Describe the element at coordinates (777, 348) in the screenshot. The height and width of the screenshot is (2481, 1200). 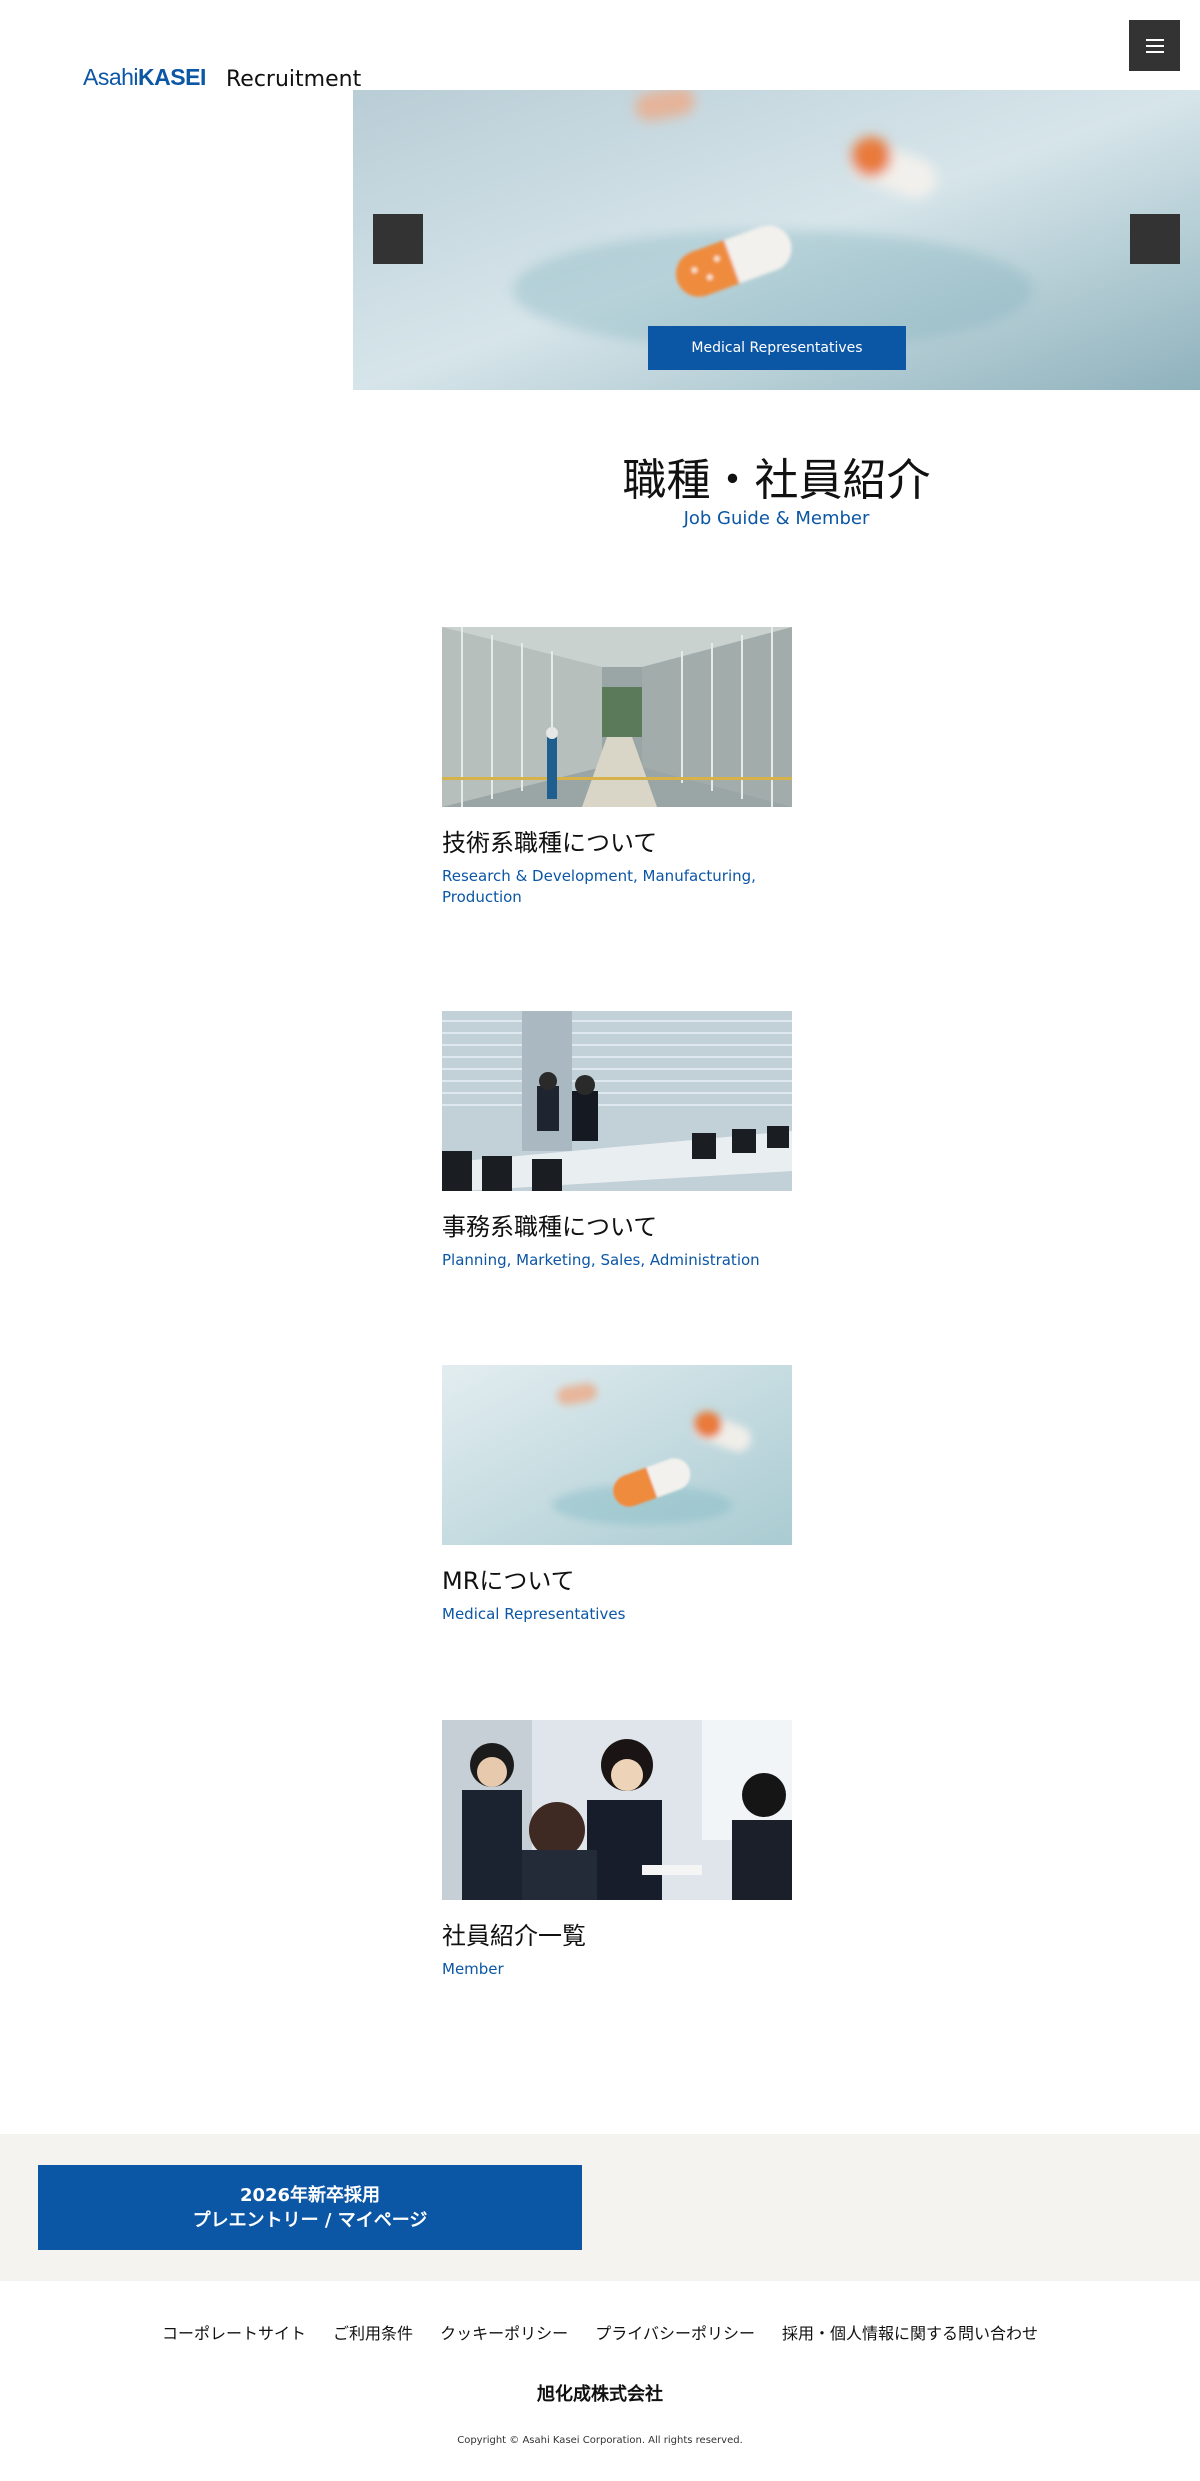
I see `hero-caption-button: Medical Representatives` at that location.